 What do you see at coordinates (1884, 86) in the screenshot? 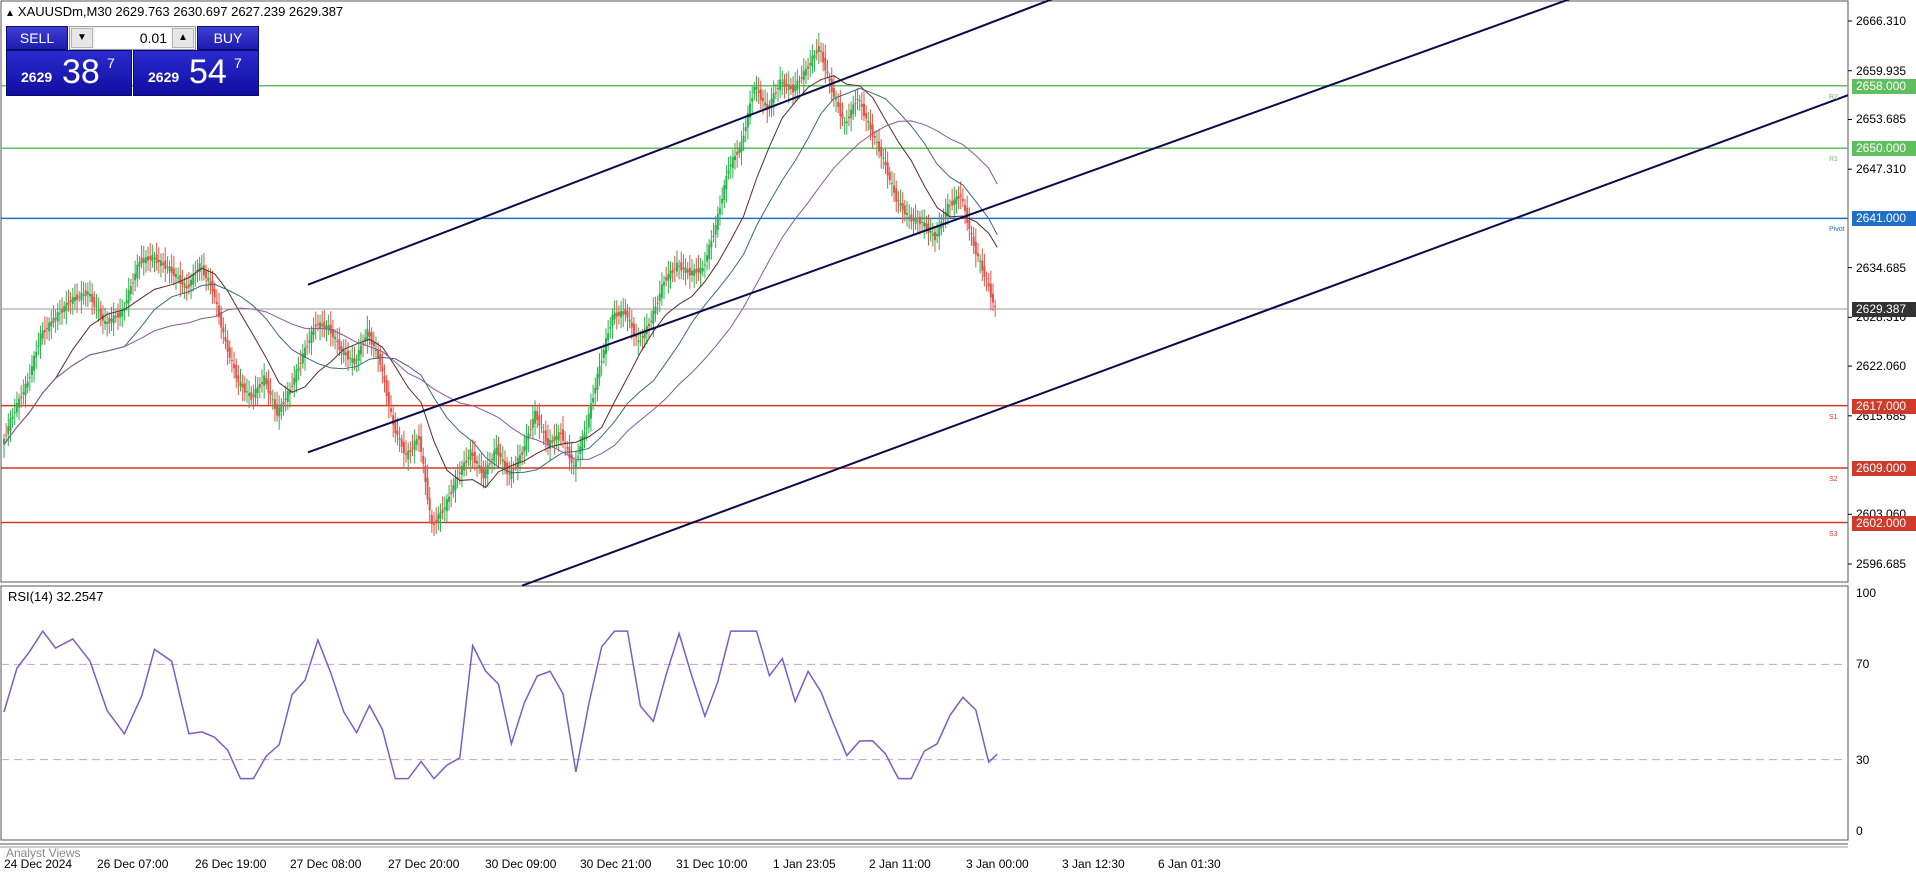
I see `level-price-tag-r2: 2658.000` at bounding box center [1884, 86].